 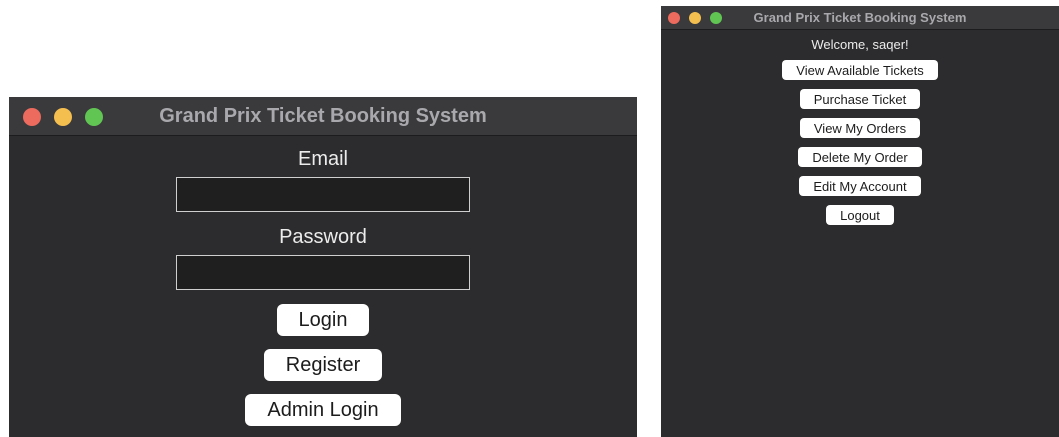 What do you see at coordinates (860, 44) in the screenshot?
I see `welcome-message: Welcome, saqer!` at bounding box center [860, 44].